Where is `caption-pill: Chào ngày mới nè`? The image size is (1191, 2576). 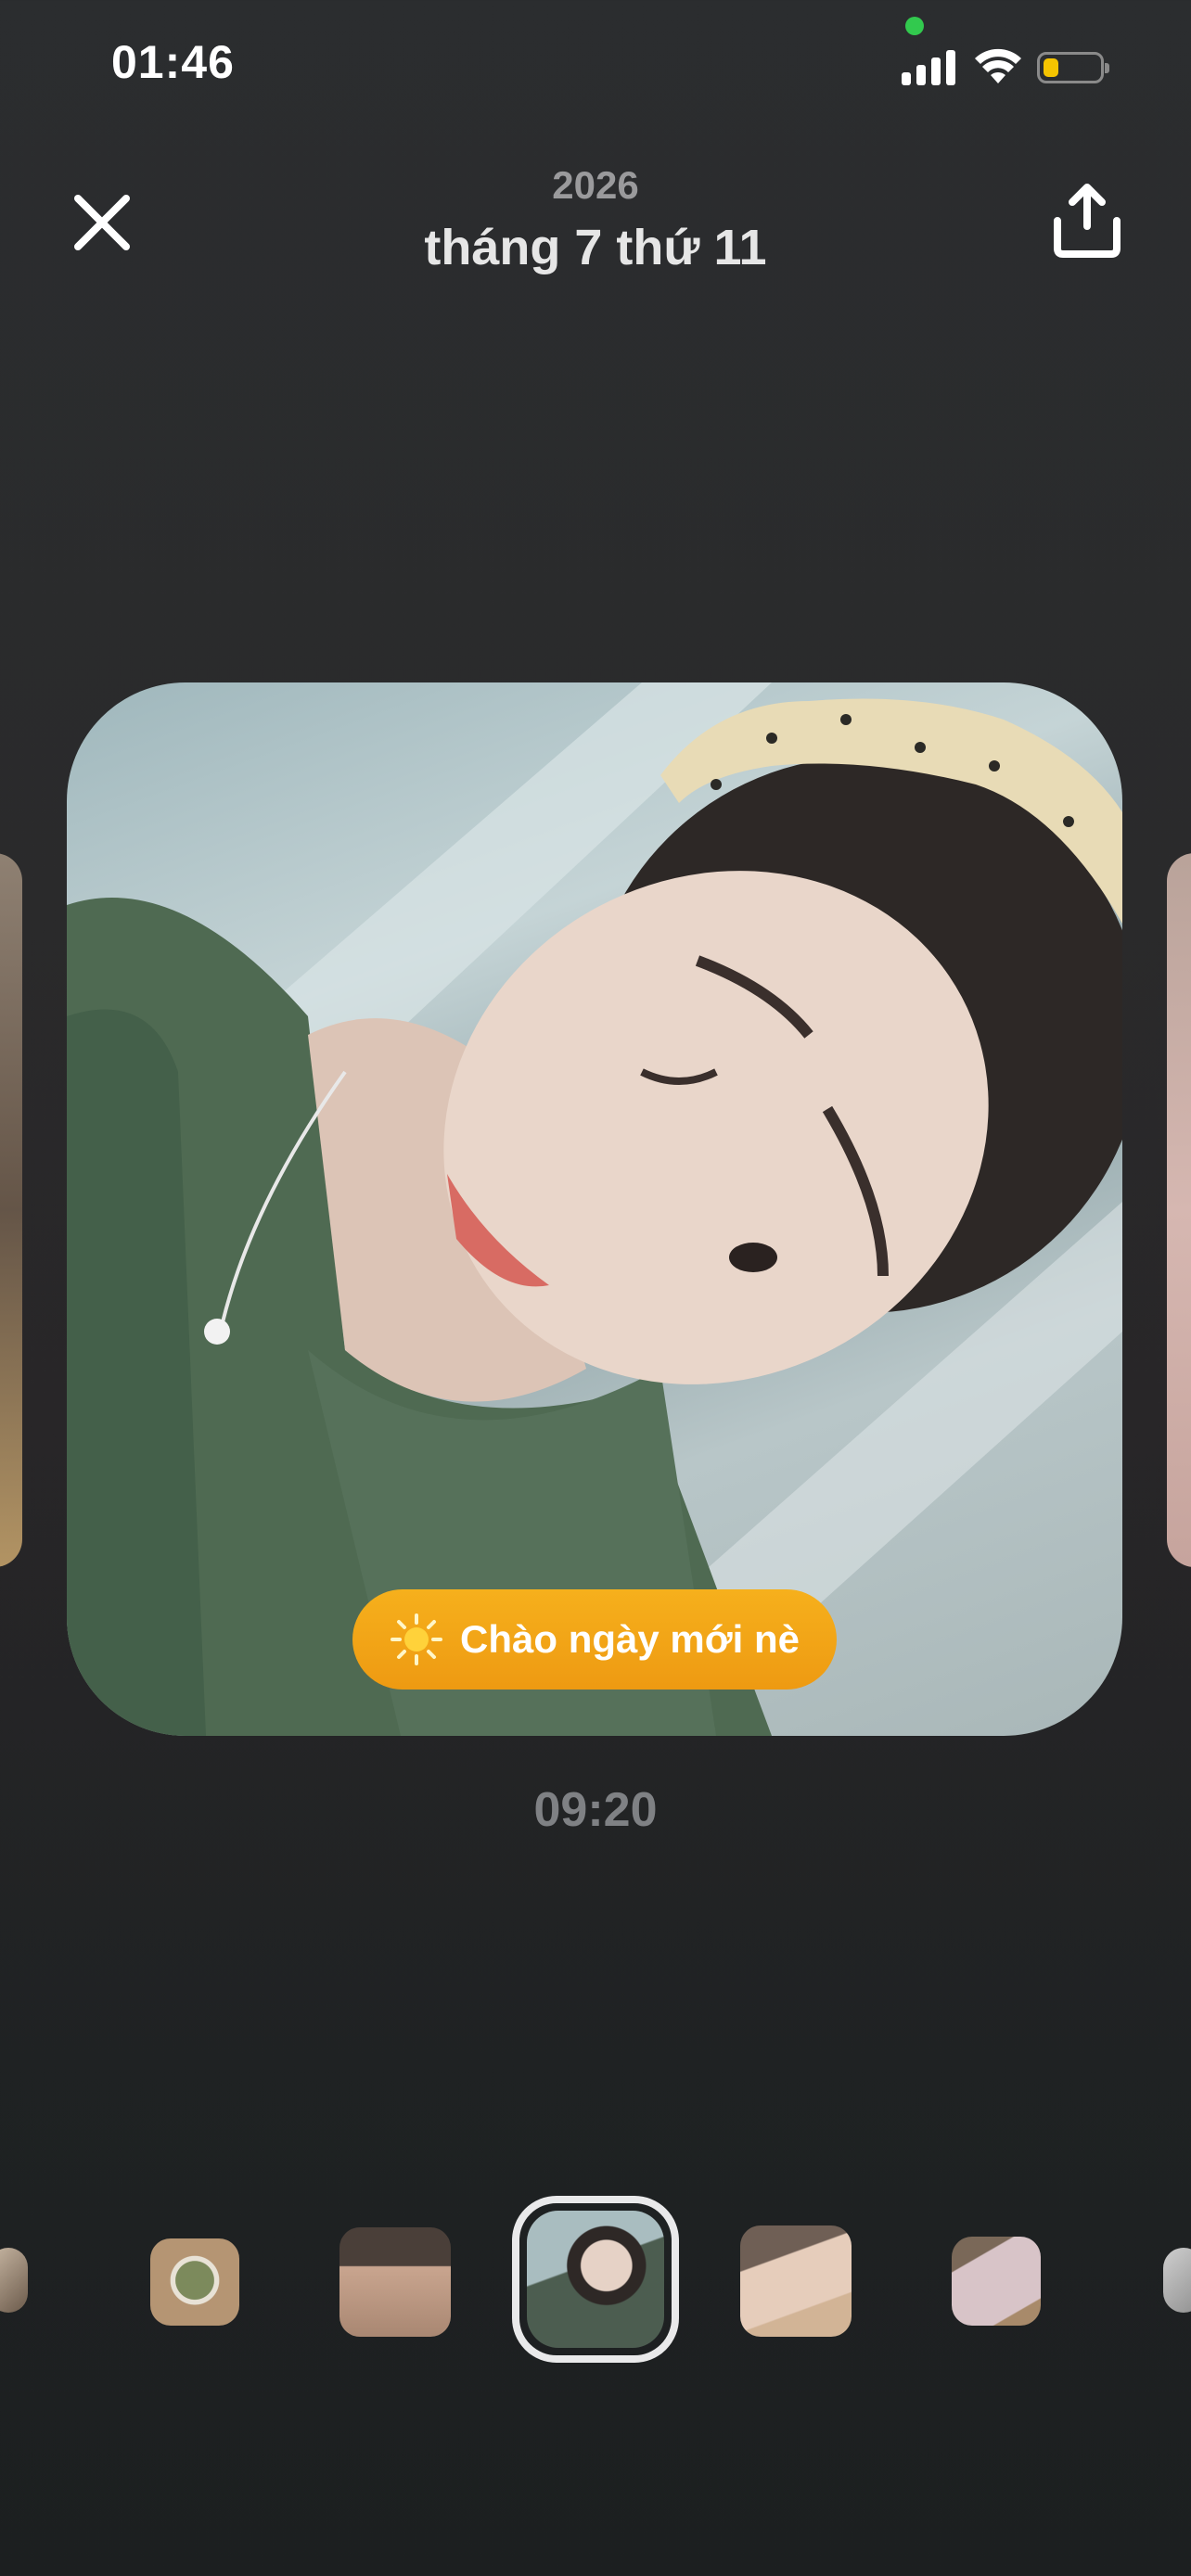
caption-pill: Chào ngày mới nè is located at coordinates (594, 1639).